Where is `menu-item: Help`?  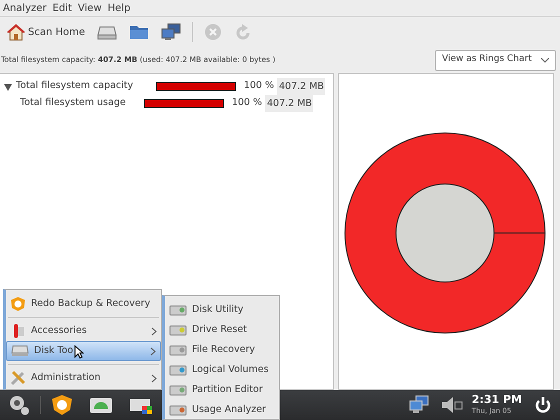 menu-item: Help is located at coordinates (119, 8).